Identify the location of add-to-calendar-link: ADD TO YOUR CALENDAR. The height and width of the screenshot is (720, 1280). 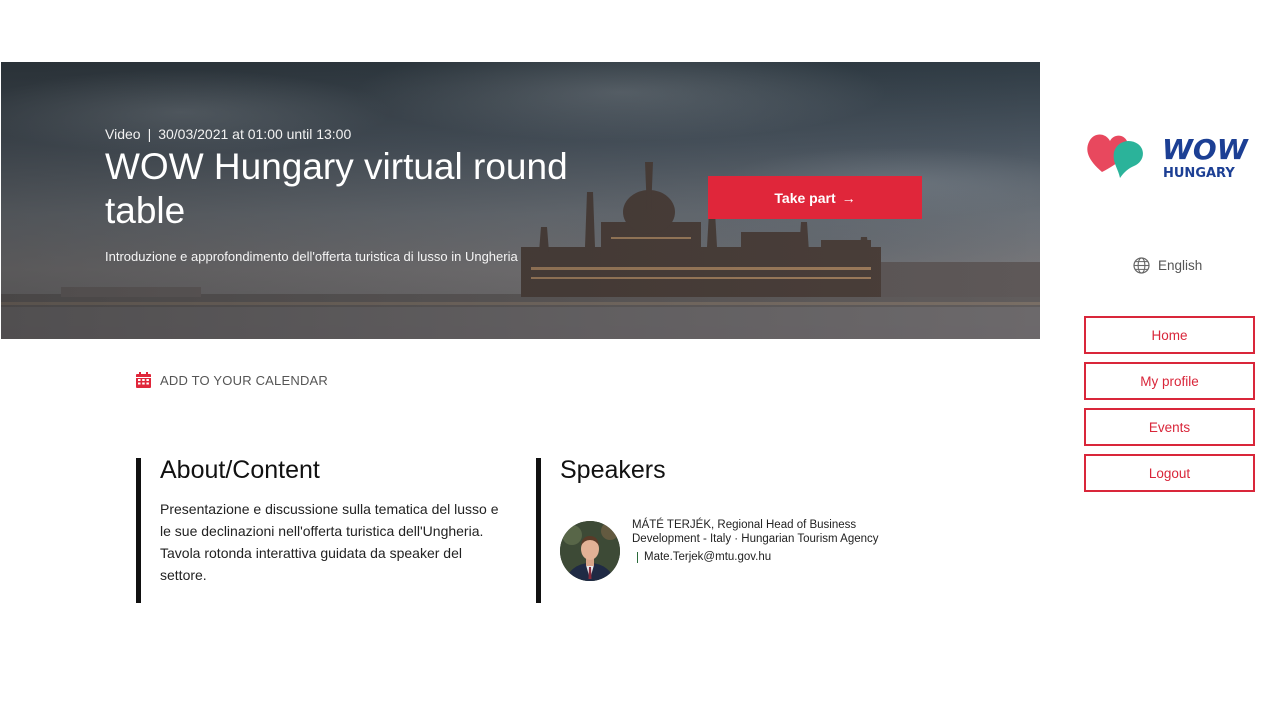
(232, 380).